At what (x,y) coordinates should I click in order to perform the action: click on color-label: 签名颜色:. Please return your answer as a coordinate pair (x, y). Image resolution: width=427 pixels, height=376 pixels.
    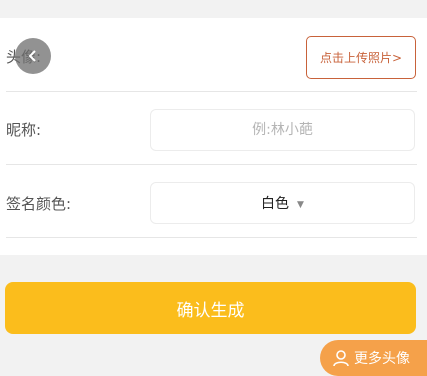
    Looking at the image, I should click on (39, 204).